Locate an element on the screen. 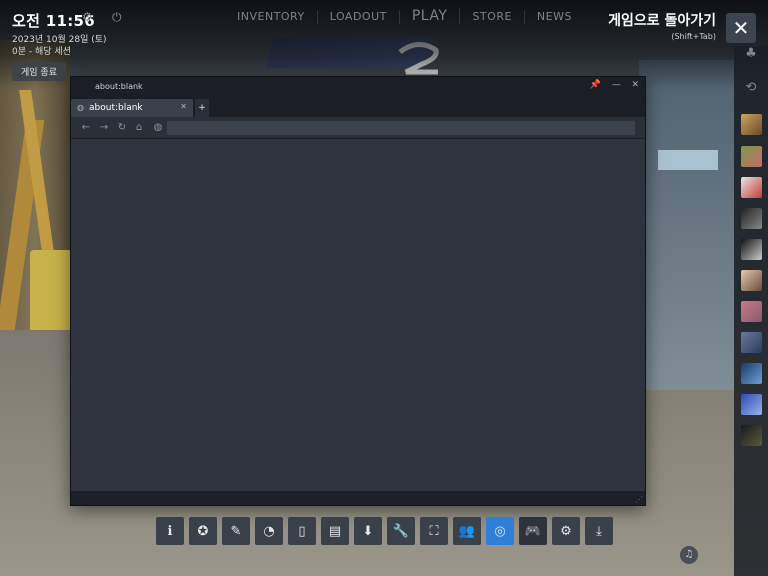 This screenshot has width=768, height=576. notes-icon: ✎ is located at coordinates (236, 531).